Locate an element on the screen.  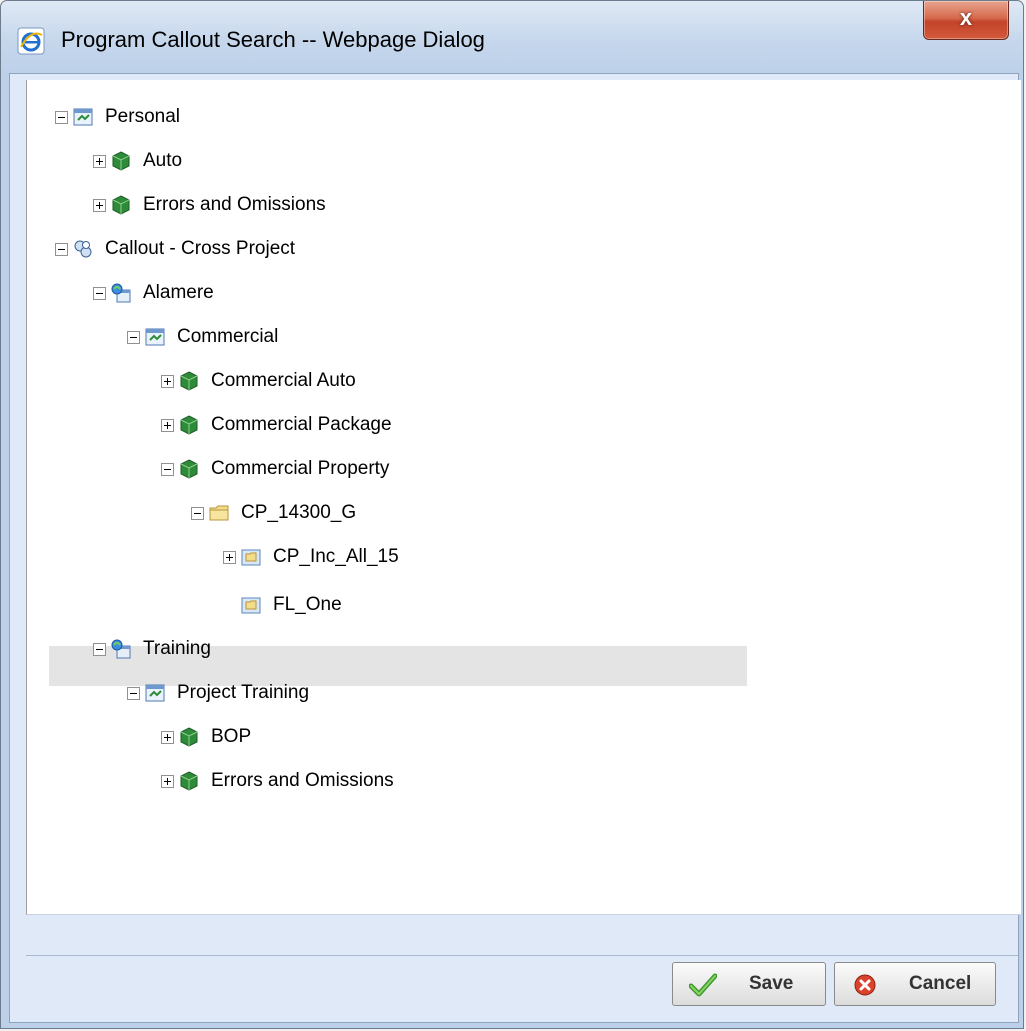
close-button: x is located at coordinates (966, 20).